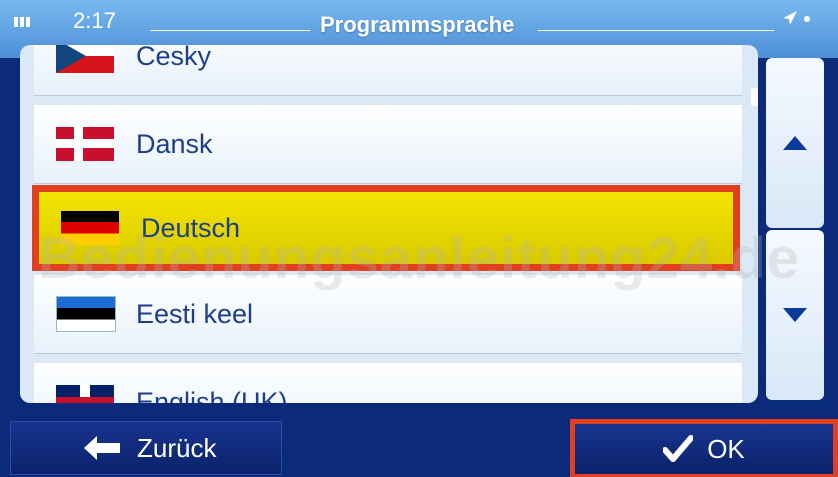 This screenshot has height=477, width=838. I want to click on arrow-left-icon, so click(102, 448).